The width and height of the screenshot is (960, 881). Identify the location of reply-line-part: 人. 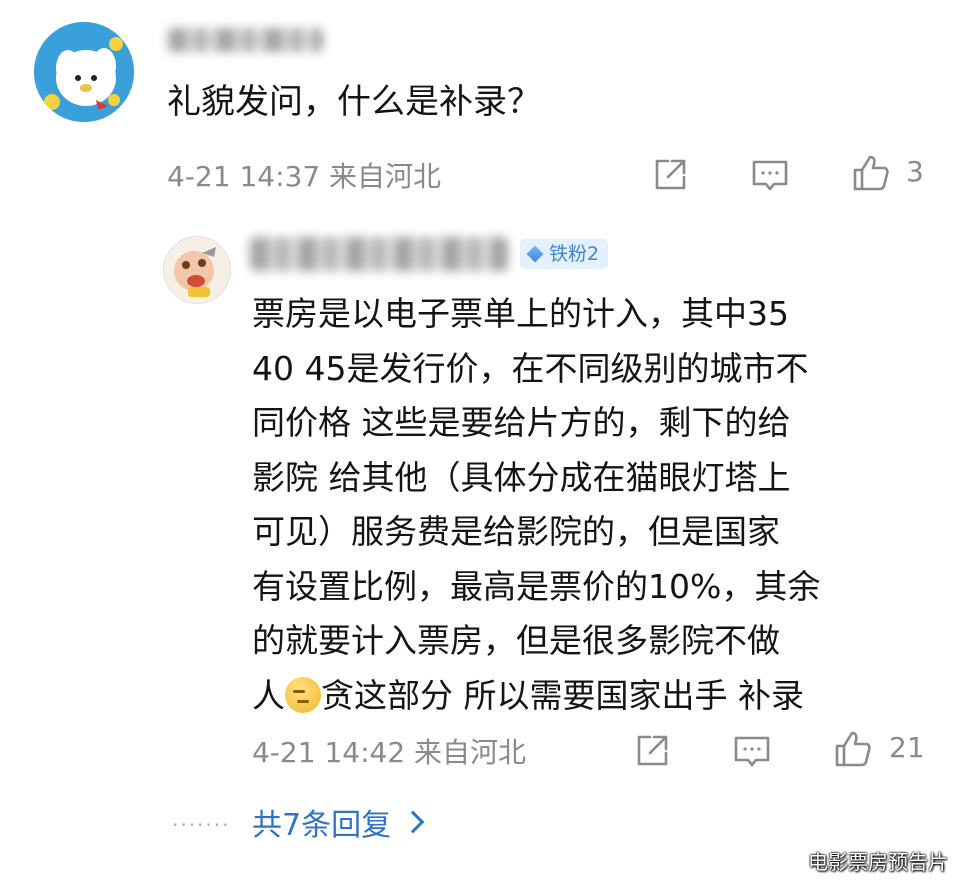
(268, 695).